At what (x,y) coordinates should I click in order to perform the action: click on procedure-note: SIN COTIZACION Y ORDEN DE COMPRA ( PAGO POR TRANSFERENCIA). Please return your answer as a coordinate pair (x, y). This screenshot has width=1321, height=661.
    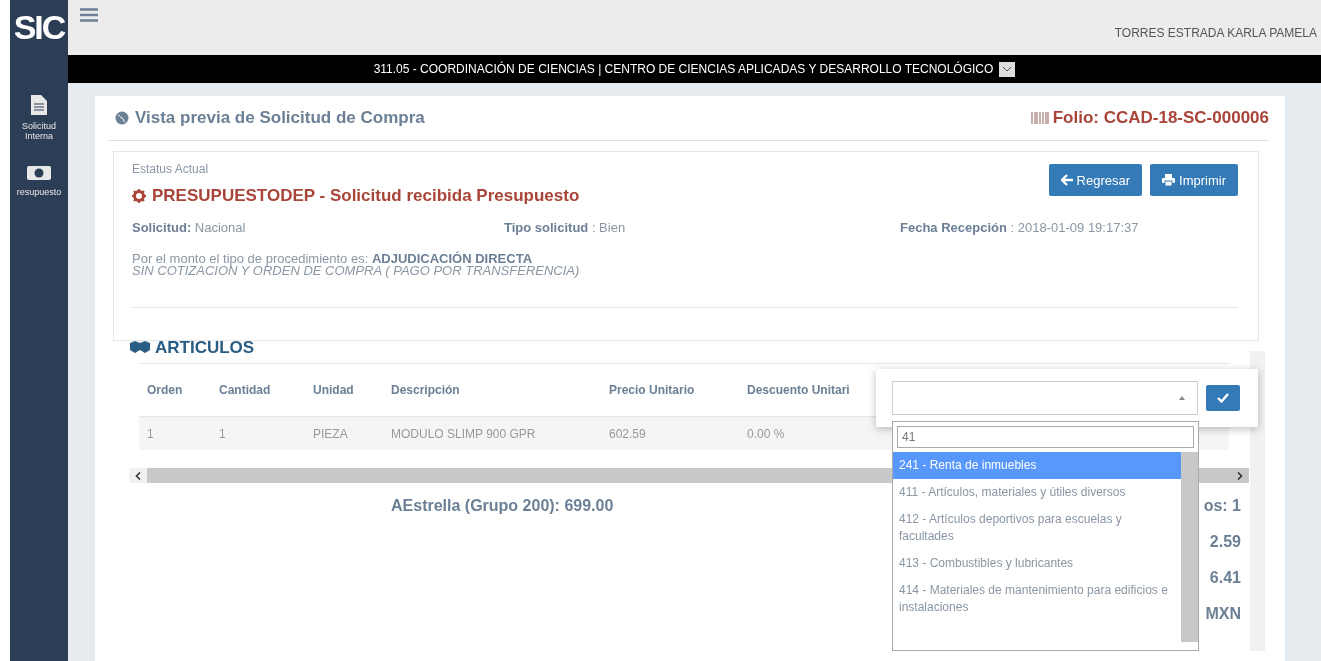
    Looking at the image, I should click on (356, 271).